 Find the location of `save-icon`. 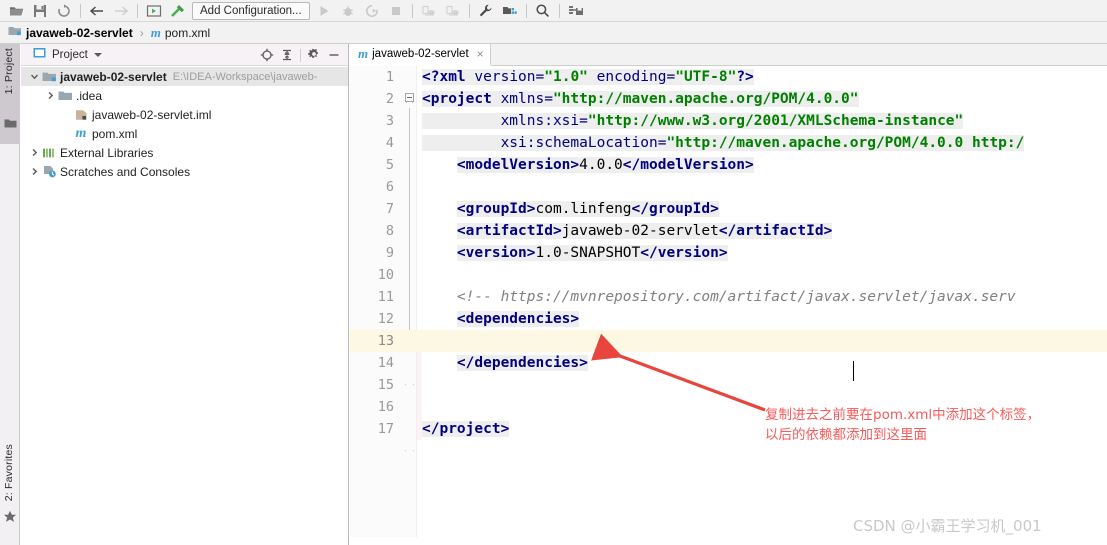

save-icon is located at coordinates (40, 11).